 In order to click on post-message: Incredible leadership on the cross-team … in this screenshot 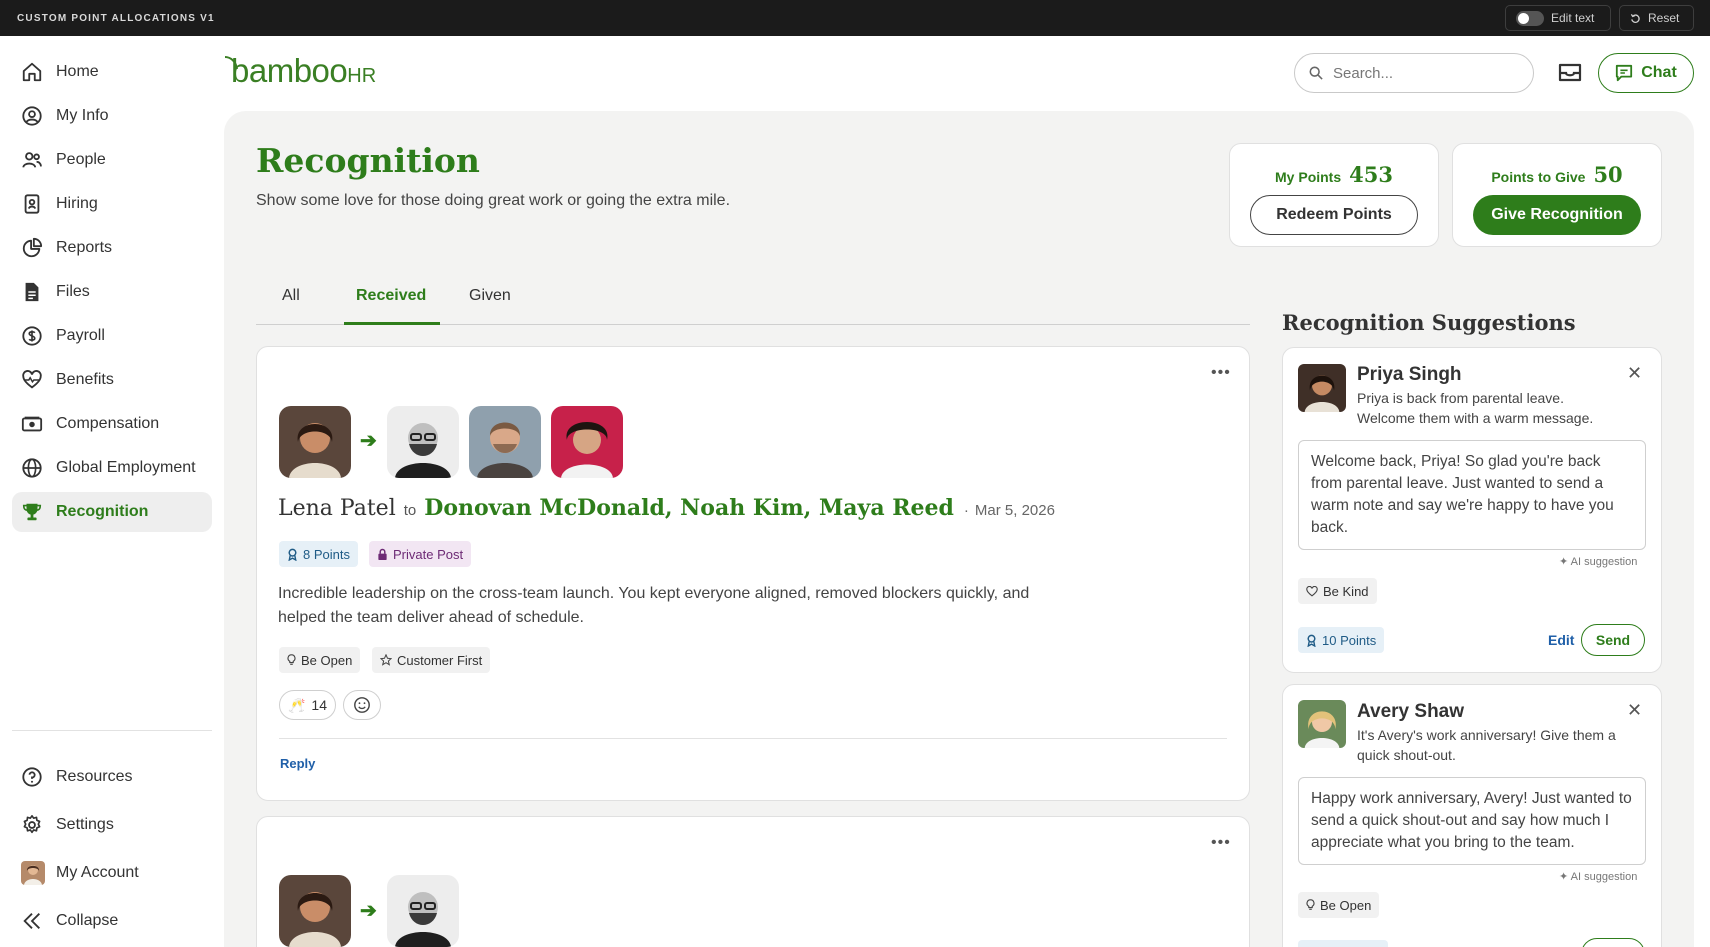, I will do `click(654, 605)`.